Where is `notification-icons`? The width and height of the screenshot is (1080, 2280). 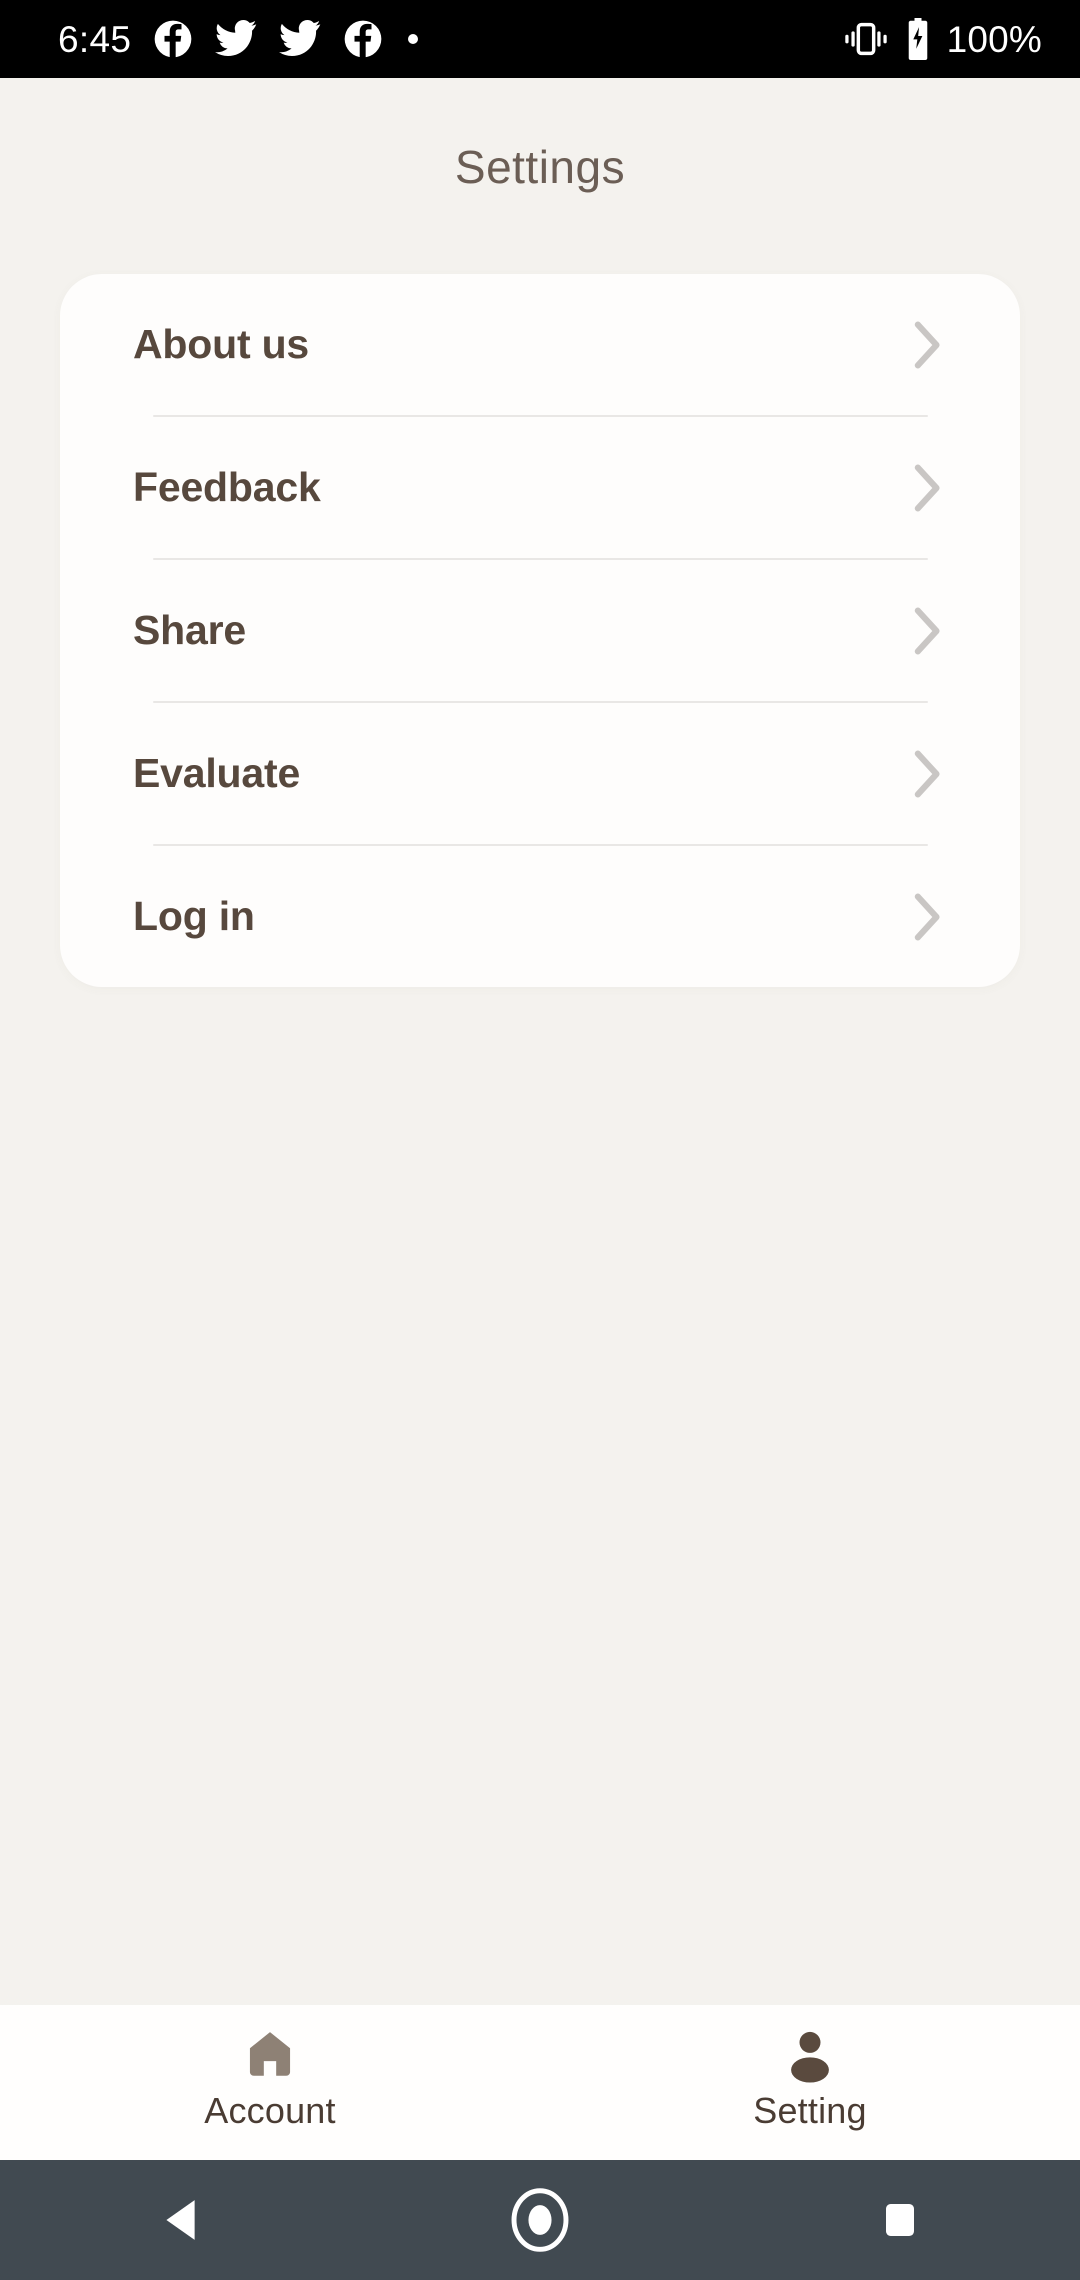
notification-icons is located at coordinates (287, 39).